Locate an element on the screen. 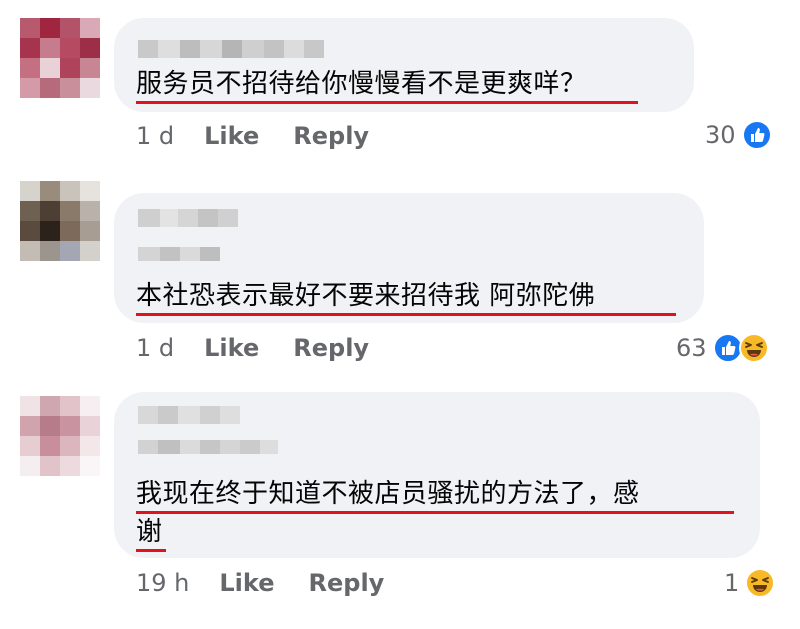 The image size is (800, 629). comment-text: 我现在终于知道不被店员骚扰的方法了，感 is located at coordinates (388, 494).